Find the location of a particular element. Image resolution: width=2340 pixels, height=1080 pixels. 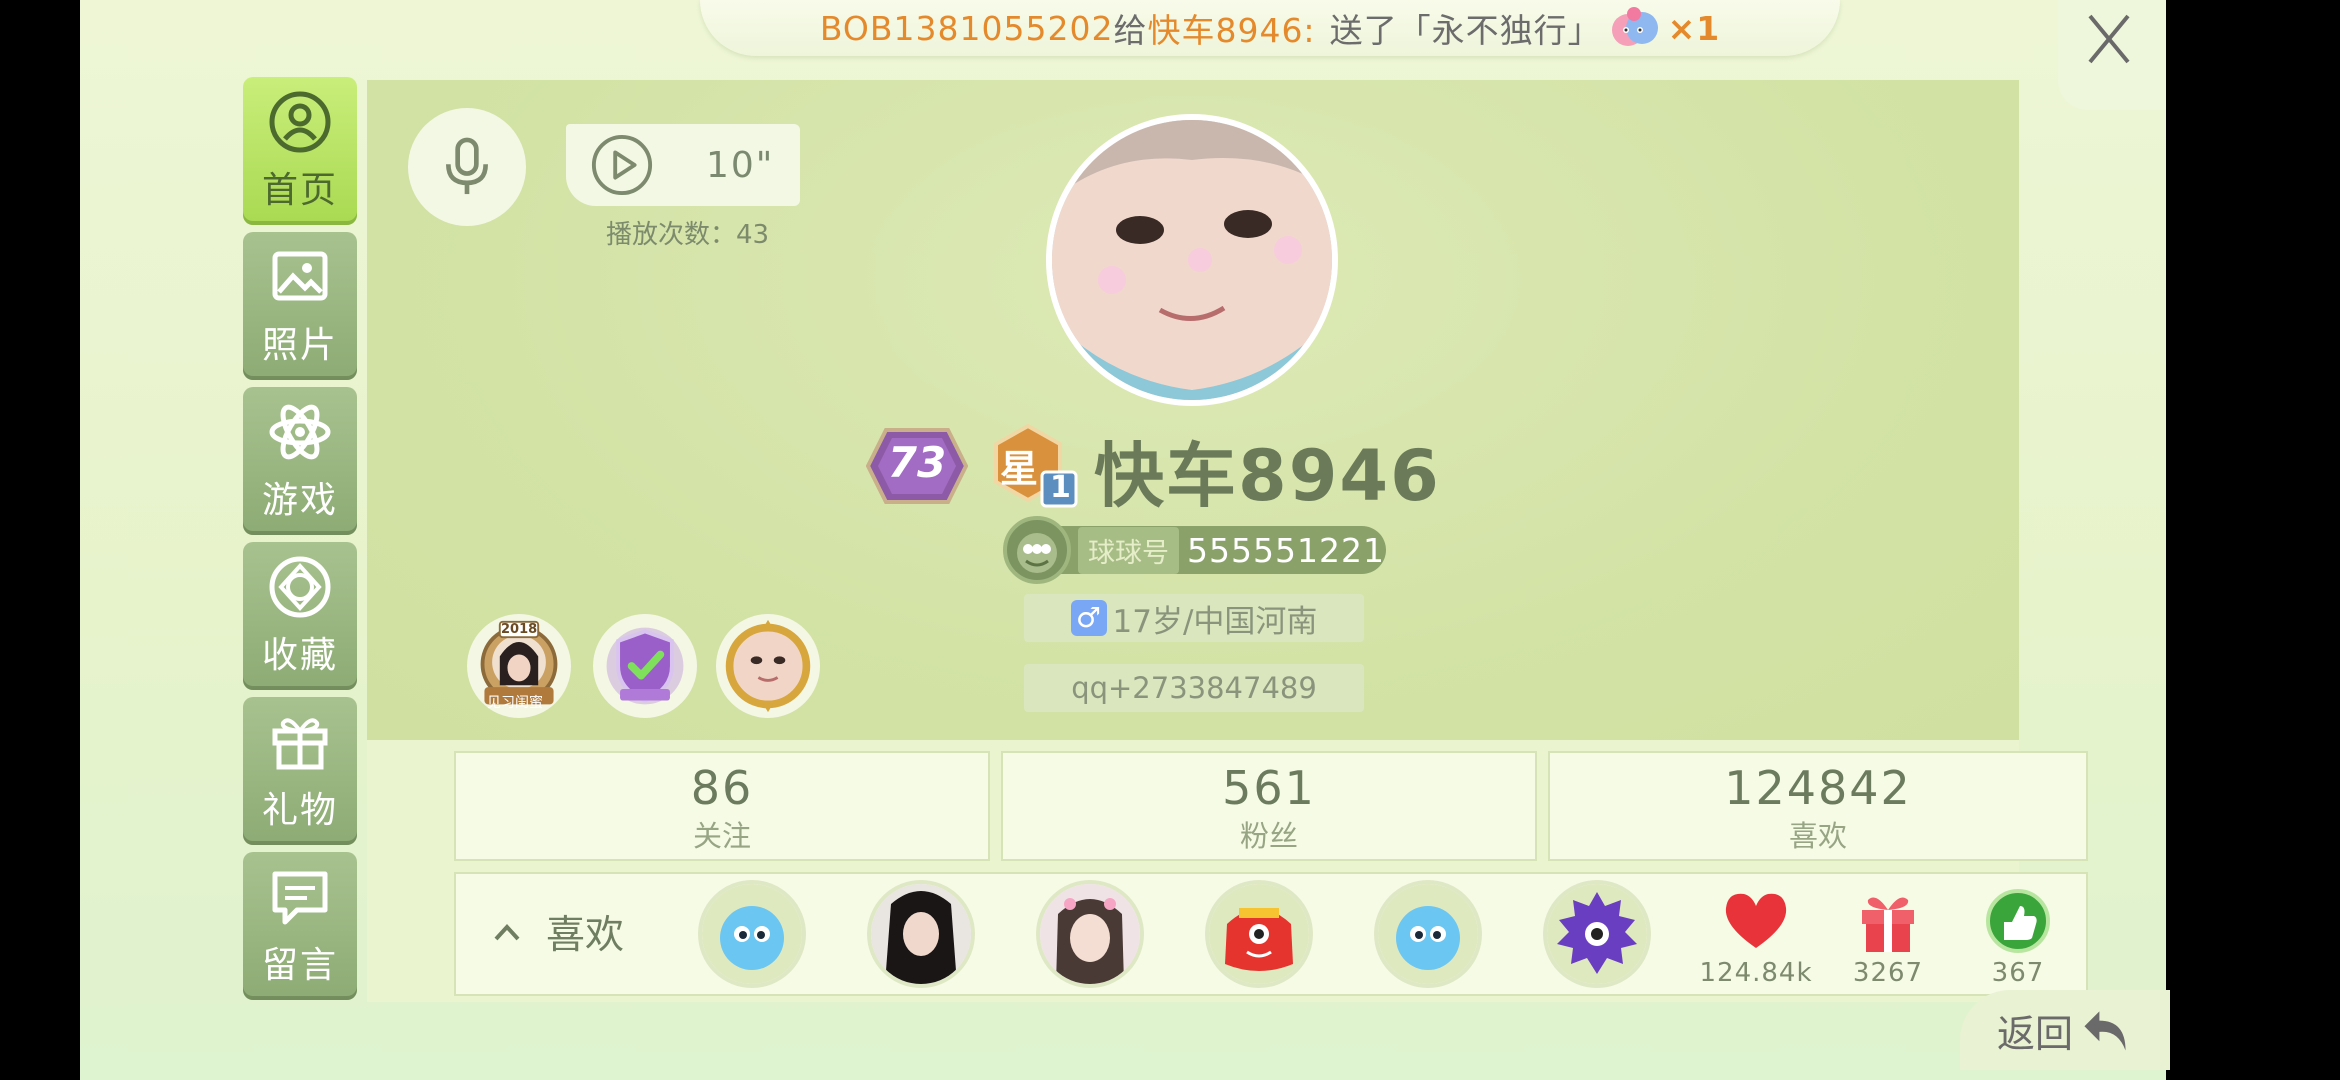

thumbs-count: 367 is located at coordinates (2018, 973).